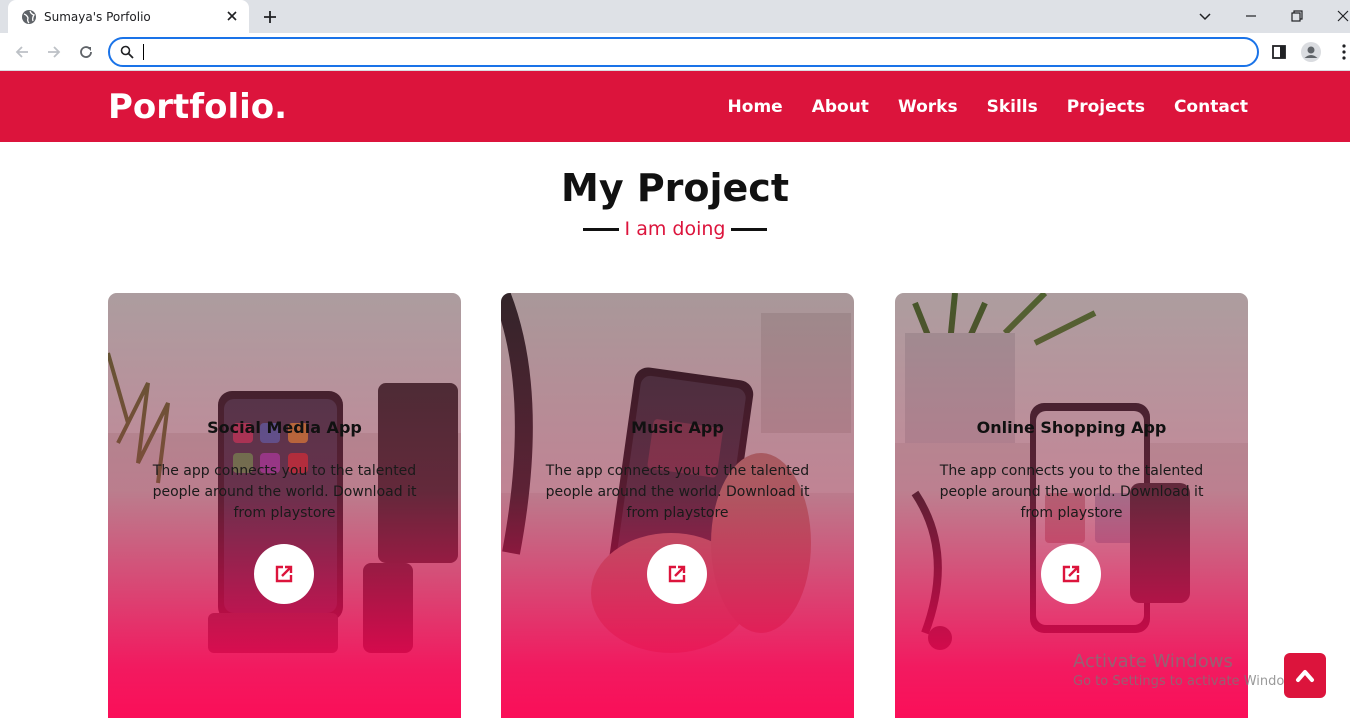 This screenshot has height=718, width=1350. Describe the element at coordinates (232, 16) in the screenshot. I see `close-tab-icon` at that location.